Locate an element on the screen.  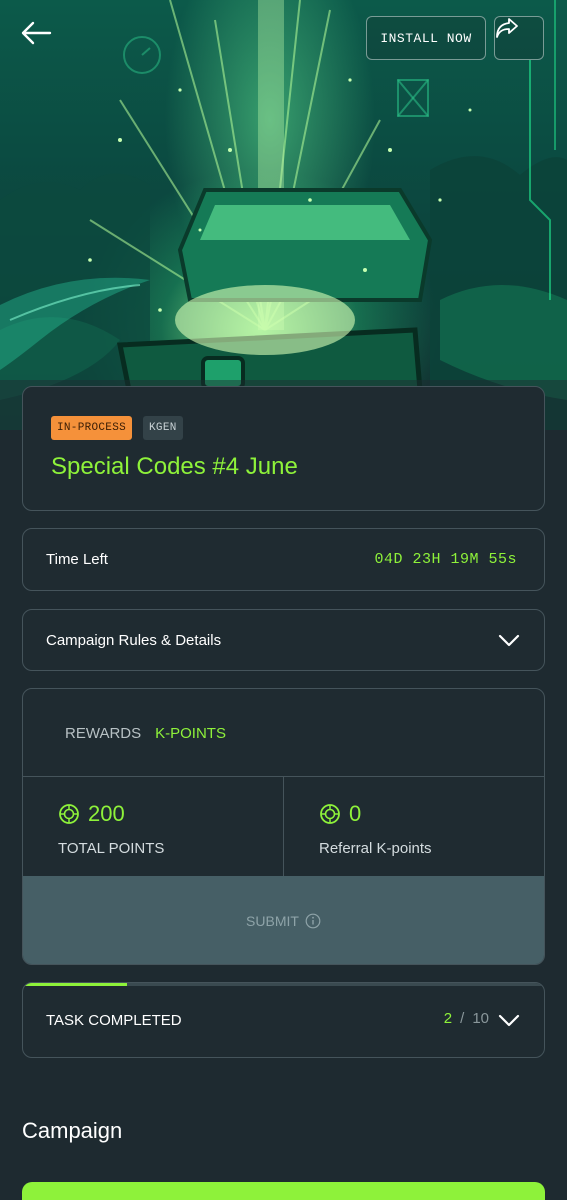
share-icon is located at coordinates (507, 28).